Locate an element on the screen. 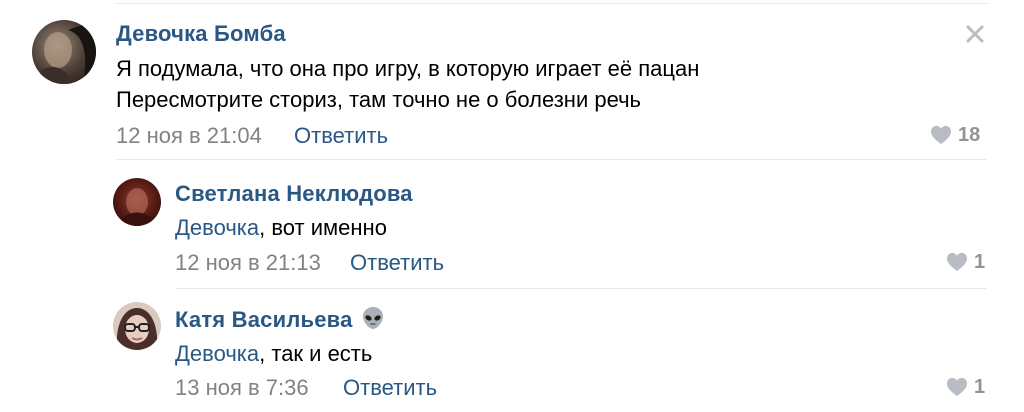 The height and width of the screenshot is (412, 1024). alien-icon is located at coordinates (373, 321).